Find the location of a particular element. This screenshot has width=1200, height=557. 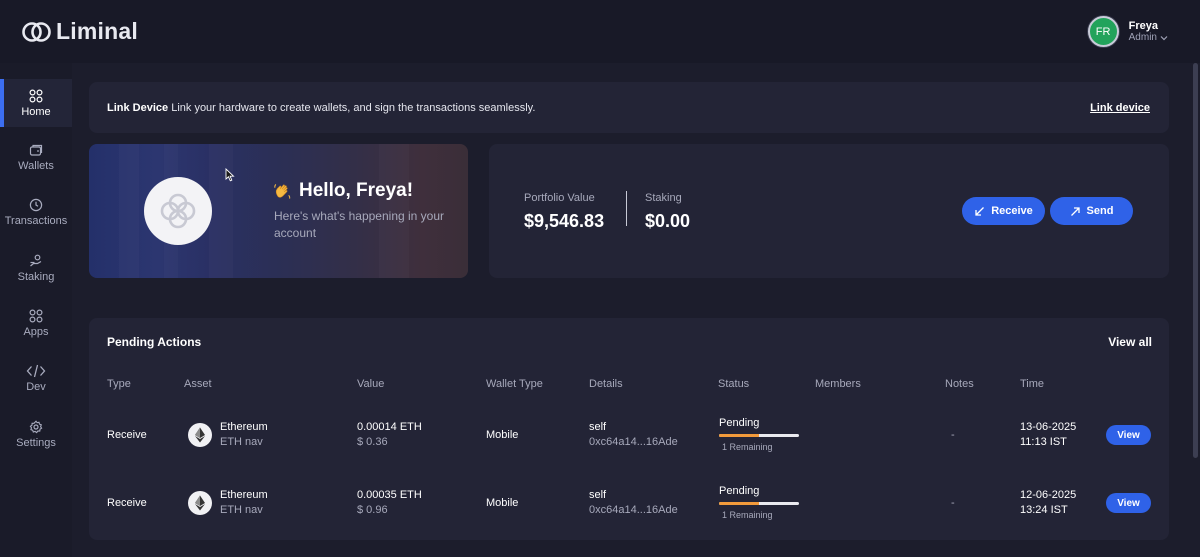

sidebar-item-label: Dev is located at coordinates (36, 386).